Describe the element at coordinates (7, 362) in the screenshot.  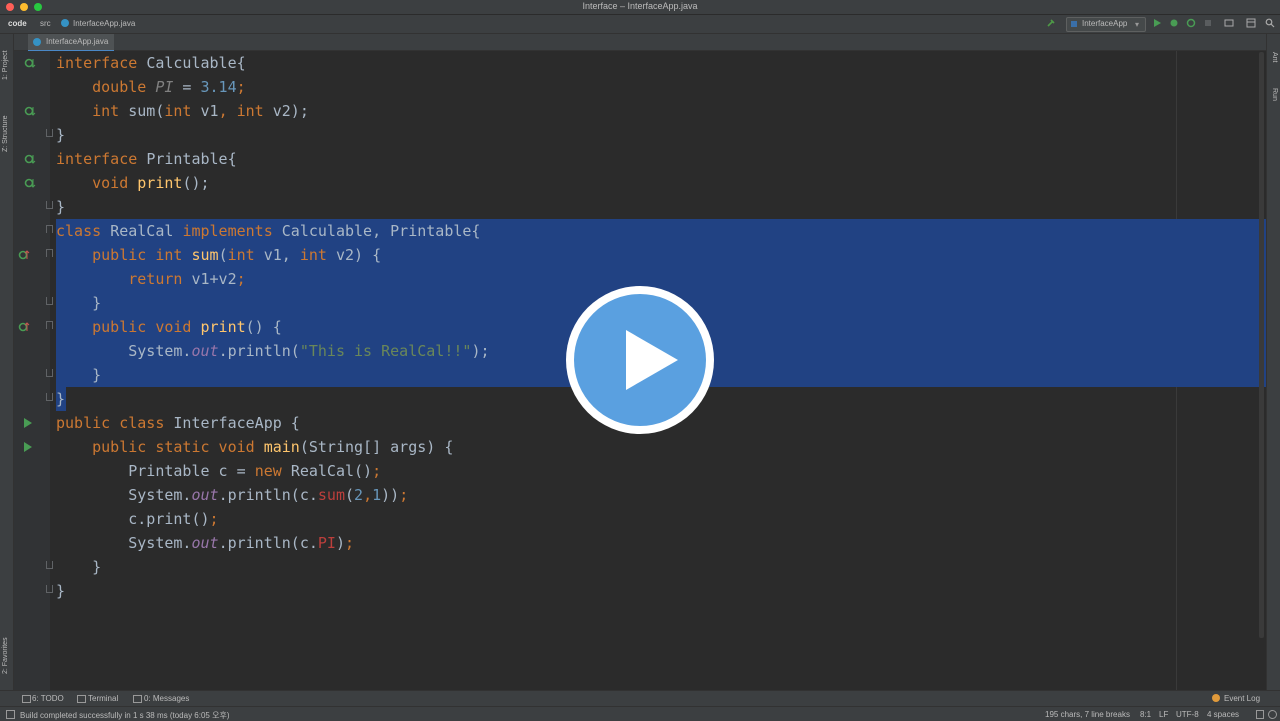
I see `left-tool-strip: 1: Project Z: Structure 2: Favorites` at that location.